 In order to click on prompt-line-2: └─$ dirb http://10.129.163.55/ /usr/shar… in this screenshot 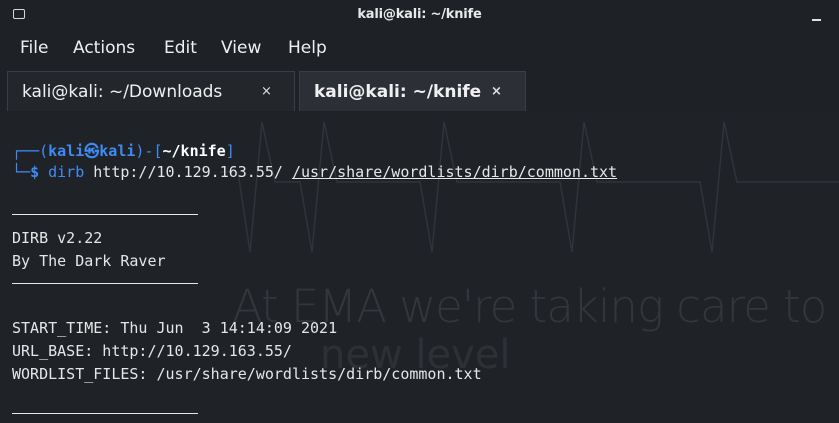, I will do `click(314, 172)`.